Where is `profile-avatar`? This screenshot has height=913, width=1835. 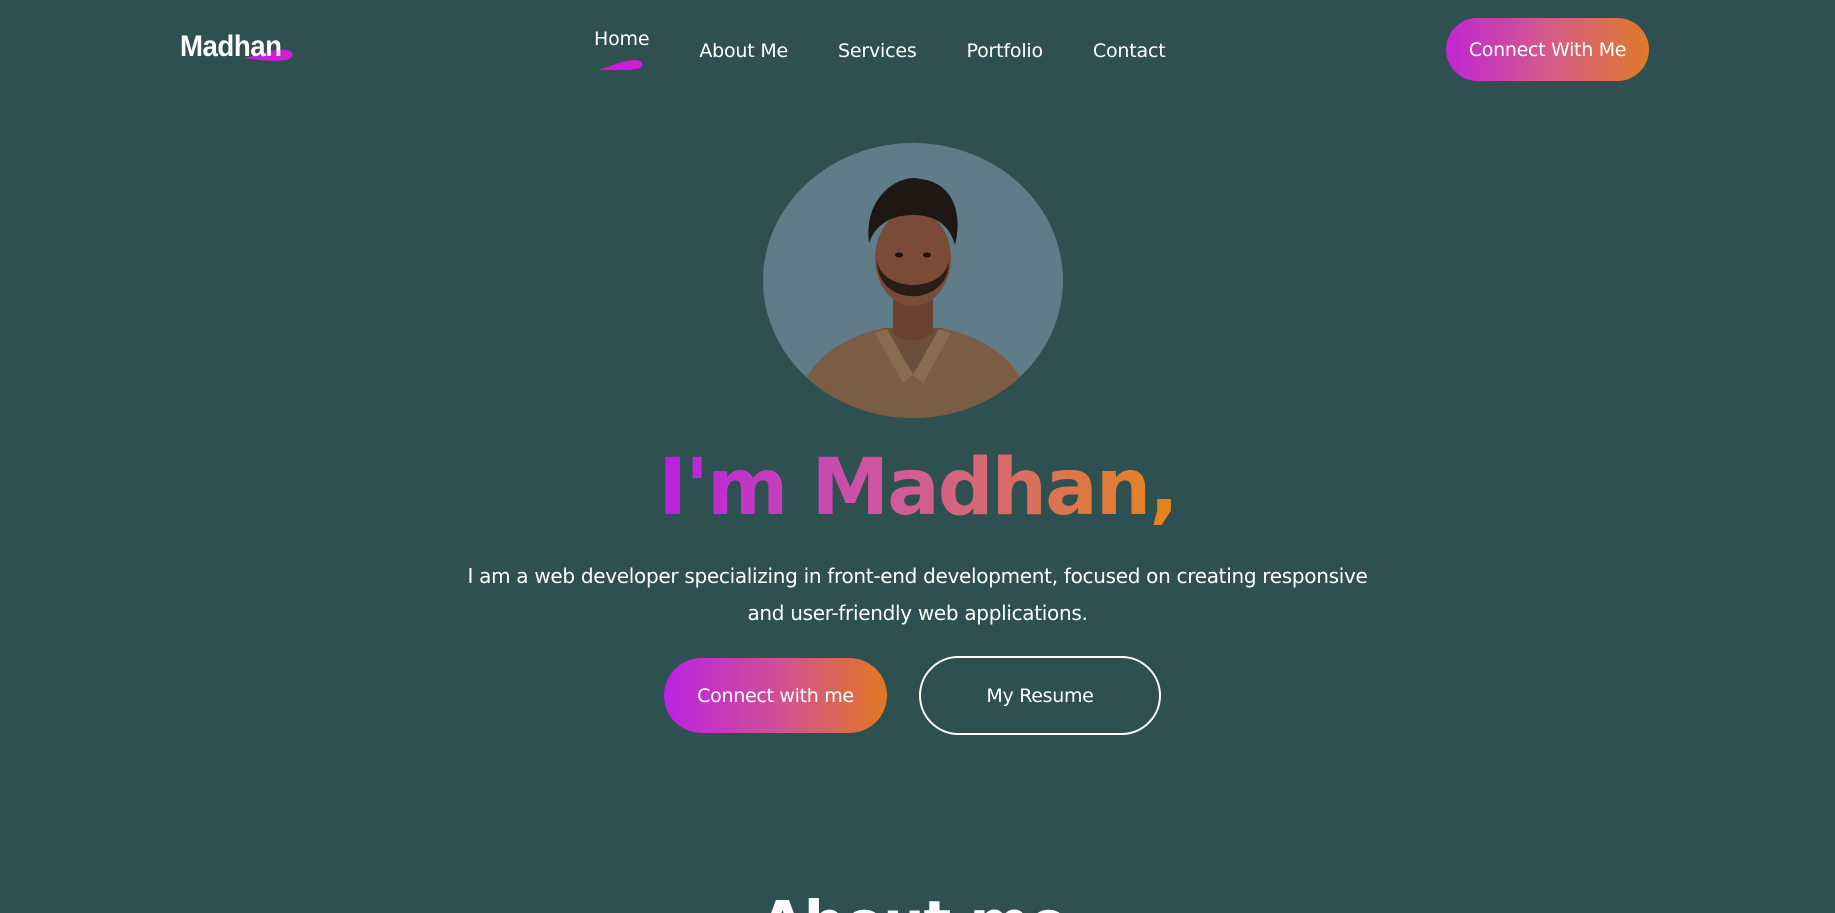 profile-avatar is located at coordinates (913, 280).